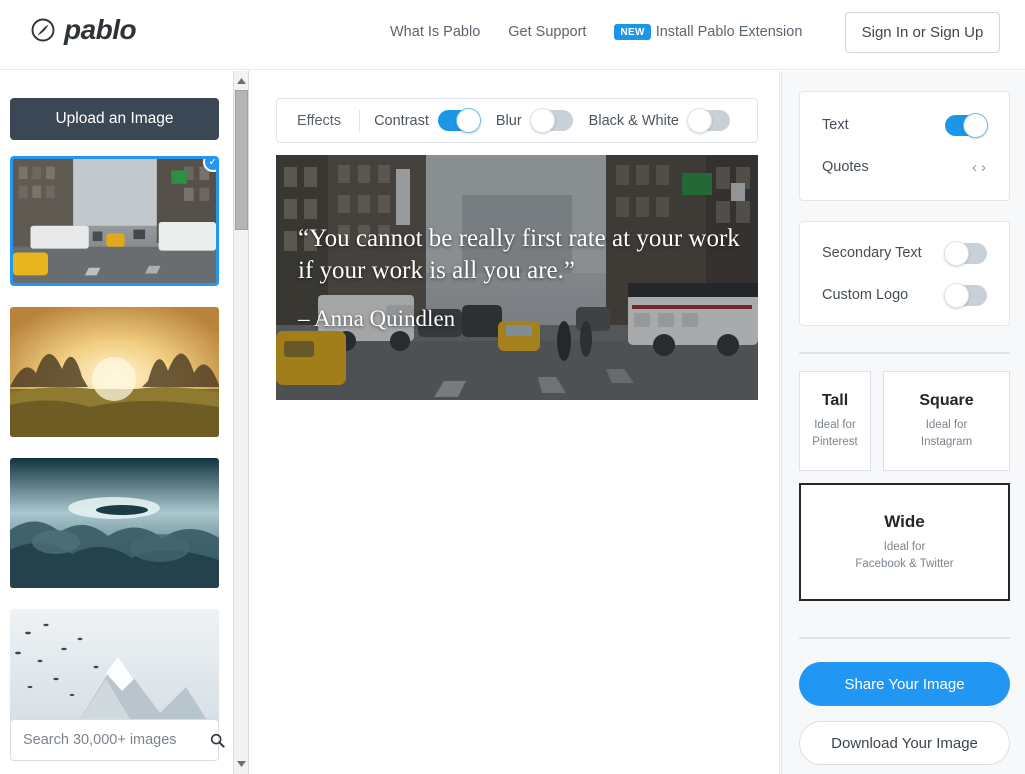 This screenshot has width=1025, height=774. Describe the element at coordinates (845, 167) in the screenshot. I see `quotes-row-label: Quotes` at that location.